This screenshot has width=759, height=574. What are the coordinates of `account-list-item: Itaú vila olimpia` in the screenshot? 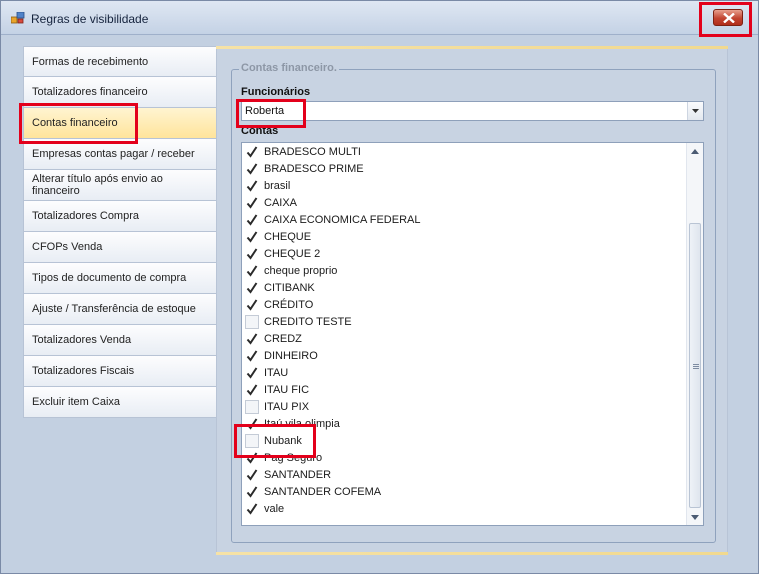 It's located at (464, 424).